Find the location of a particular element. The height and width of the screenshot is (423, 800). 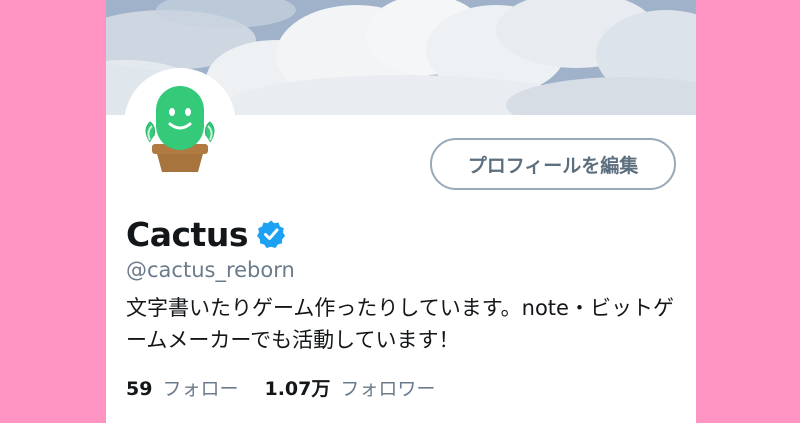

followers-label: フォロワー is located at coordinates (388, 389).